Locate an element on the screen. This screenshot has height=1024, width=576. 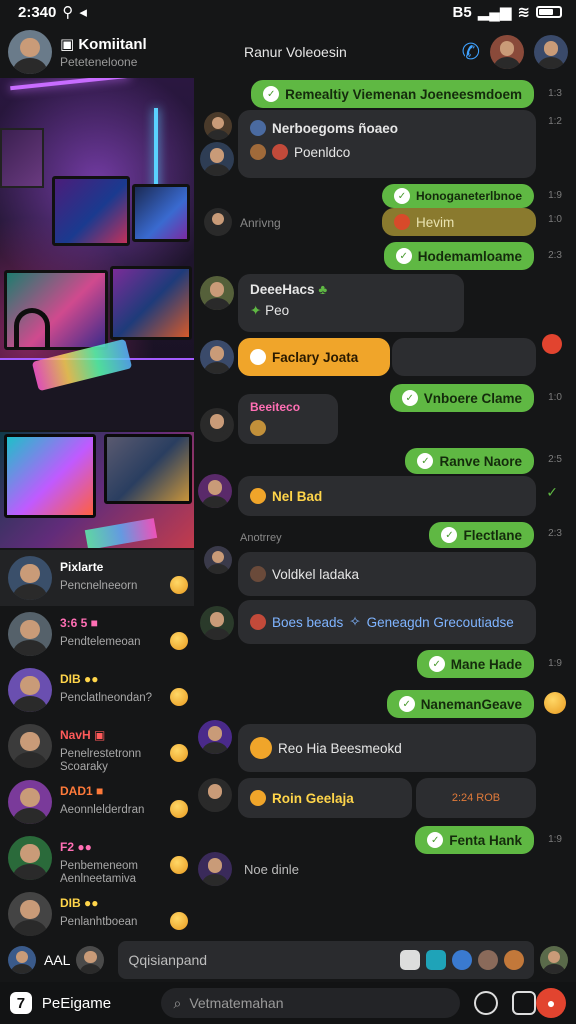
signal-icon: ▂▄▆ is located at coordinates (494, 12).